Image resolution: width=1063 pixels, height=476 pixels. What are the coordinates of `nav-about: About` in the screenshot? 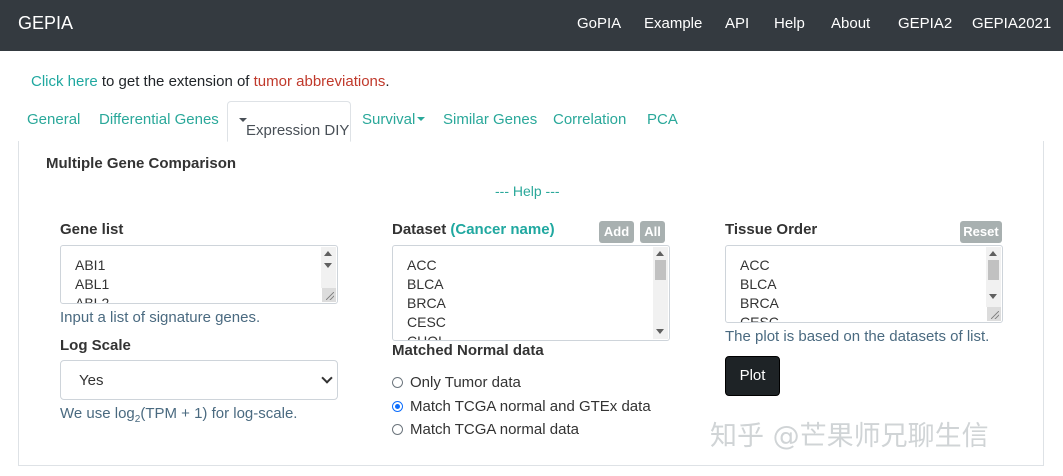 It's located at (850, 23).